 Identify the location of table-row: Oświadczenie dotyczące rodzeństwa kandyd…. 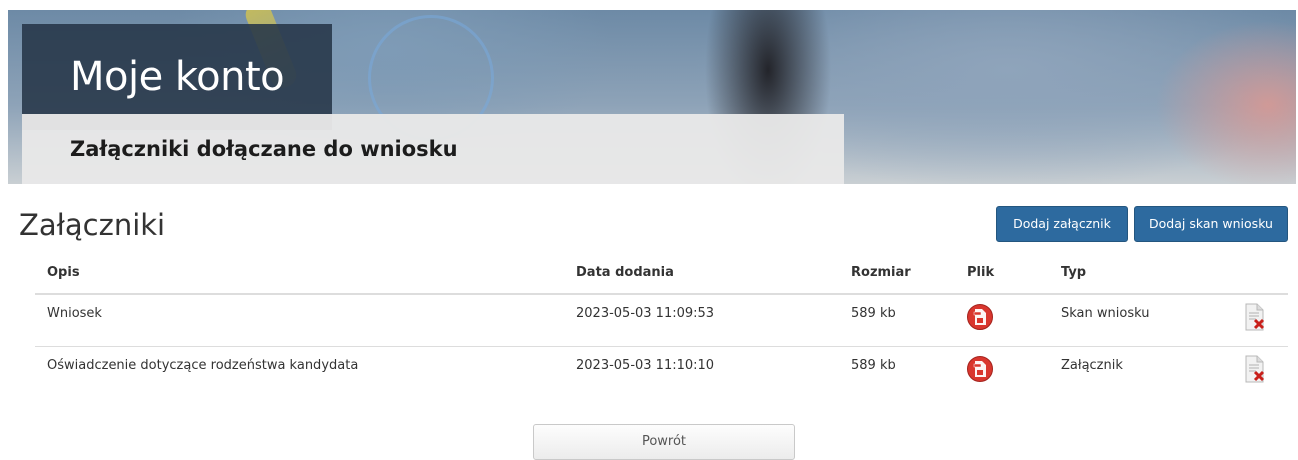
(661, 372).